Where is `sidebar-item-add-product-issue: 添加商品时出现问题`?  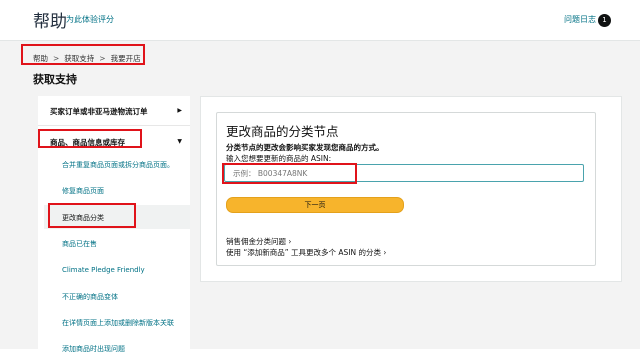 sidebar-item-add-product-issue: 添加商品时出现问题 is located at coordinates (93, 349).